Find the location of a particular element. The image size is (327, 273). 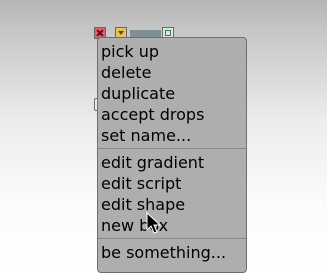

menu-item-delete: delete is located at coordinates (173, 72).